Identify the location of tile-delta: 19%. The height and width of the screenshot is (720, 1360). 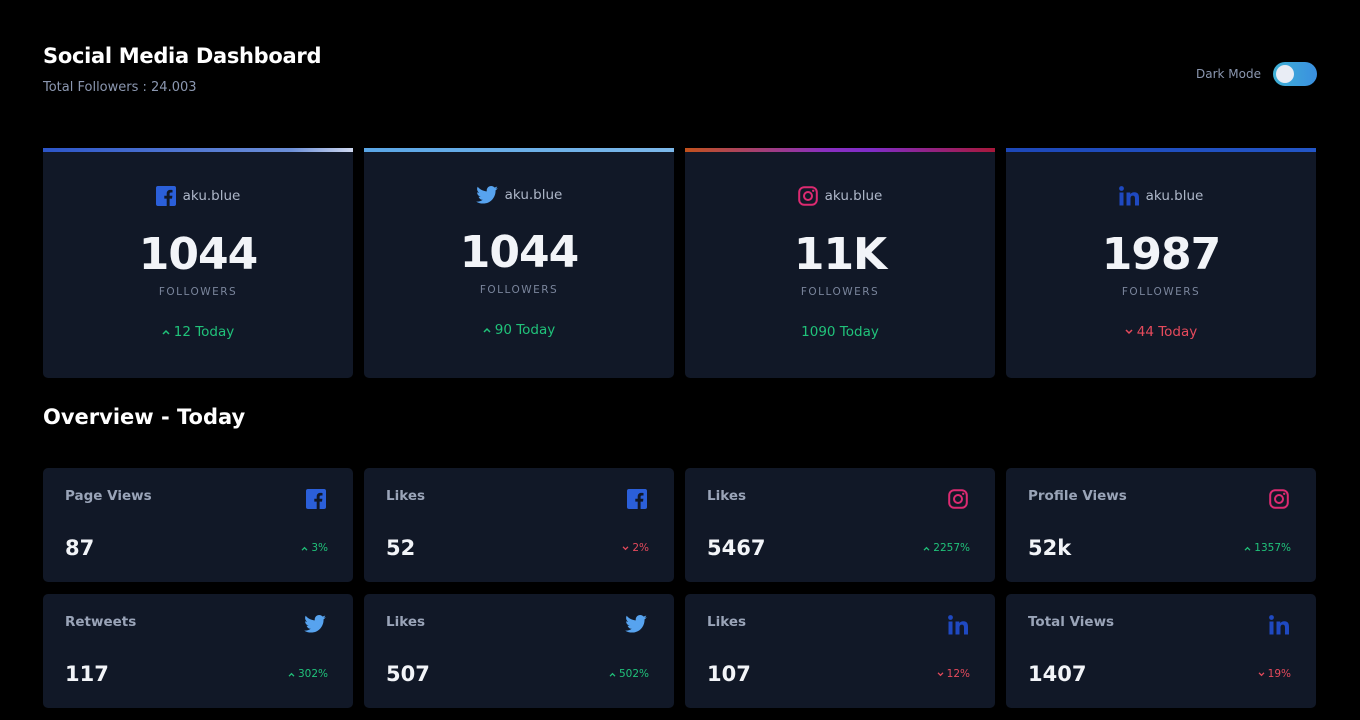
(1274, 674).